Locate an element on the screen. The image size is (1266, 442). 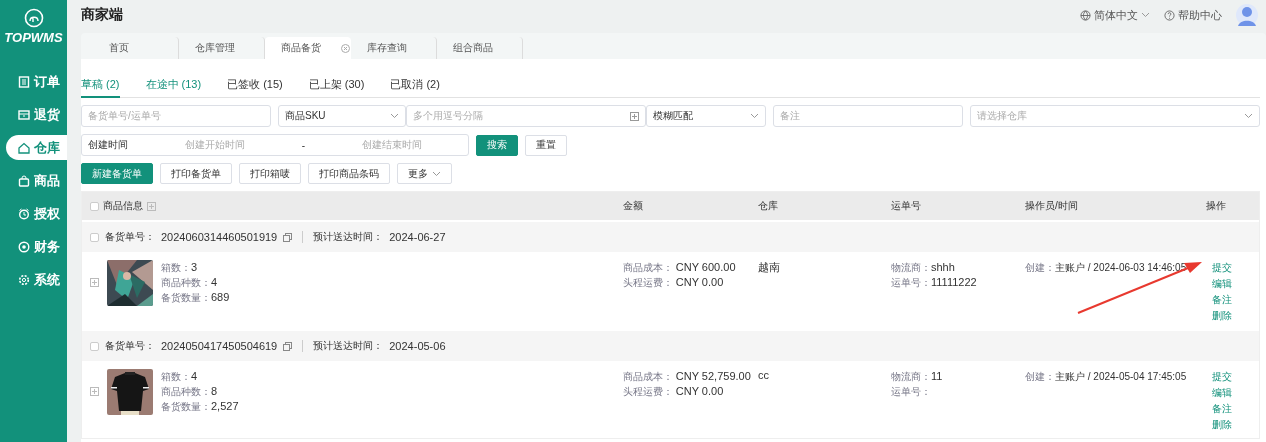
sku-type-select: 商品SKU is located at coordinates (342, 116).